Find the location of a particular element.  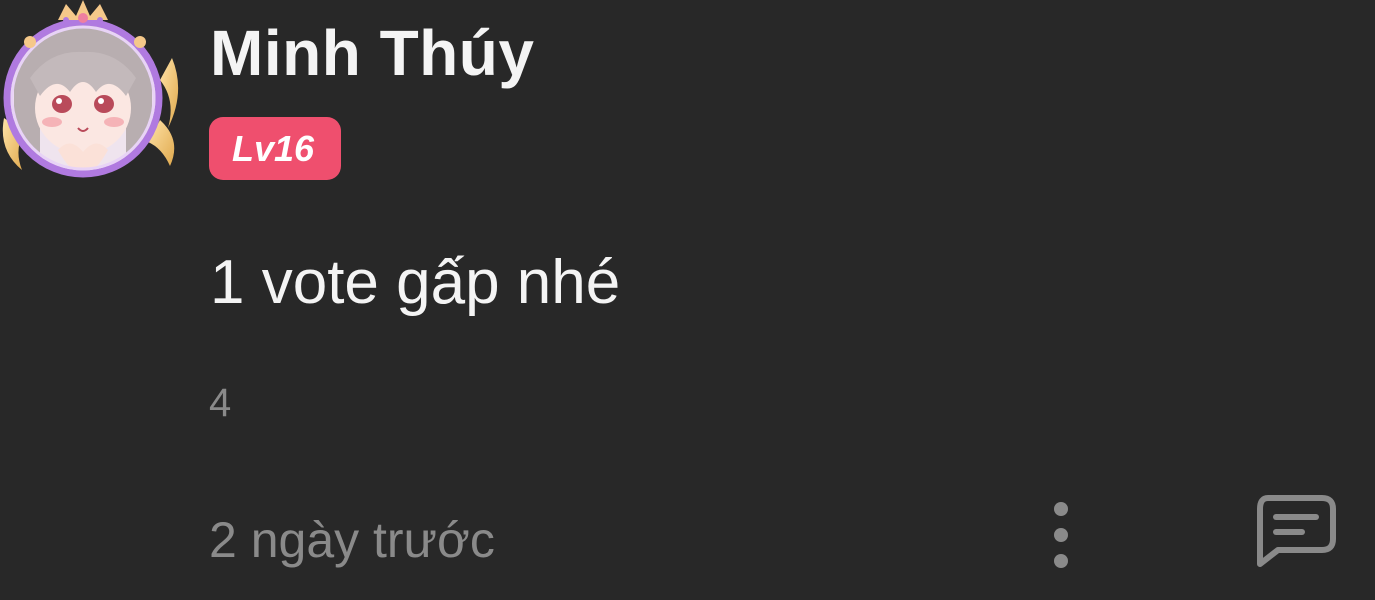

comment-bubble-icon is located at coordinates (1296, 531).